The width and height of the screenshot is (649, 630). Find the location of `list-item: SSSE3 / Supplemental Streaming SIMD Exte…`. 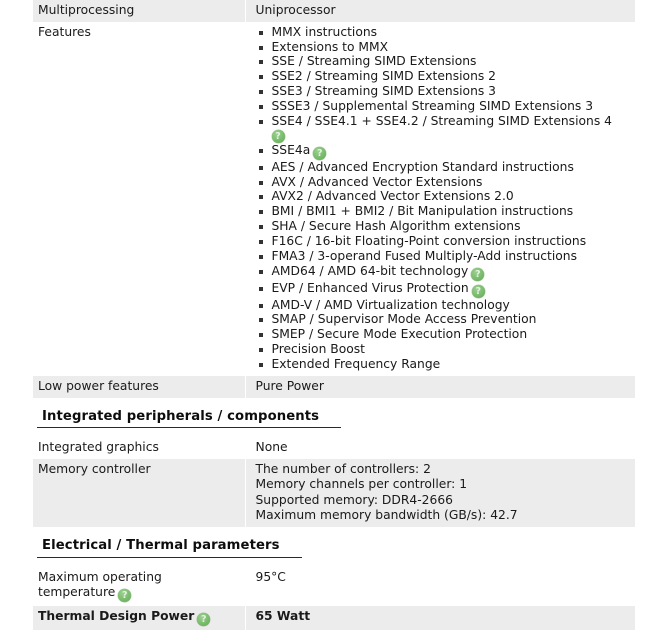

list-item: SSSE3 / Supplemental Streaming SIMD Exte… is located at coordinates (443, 106).